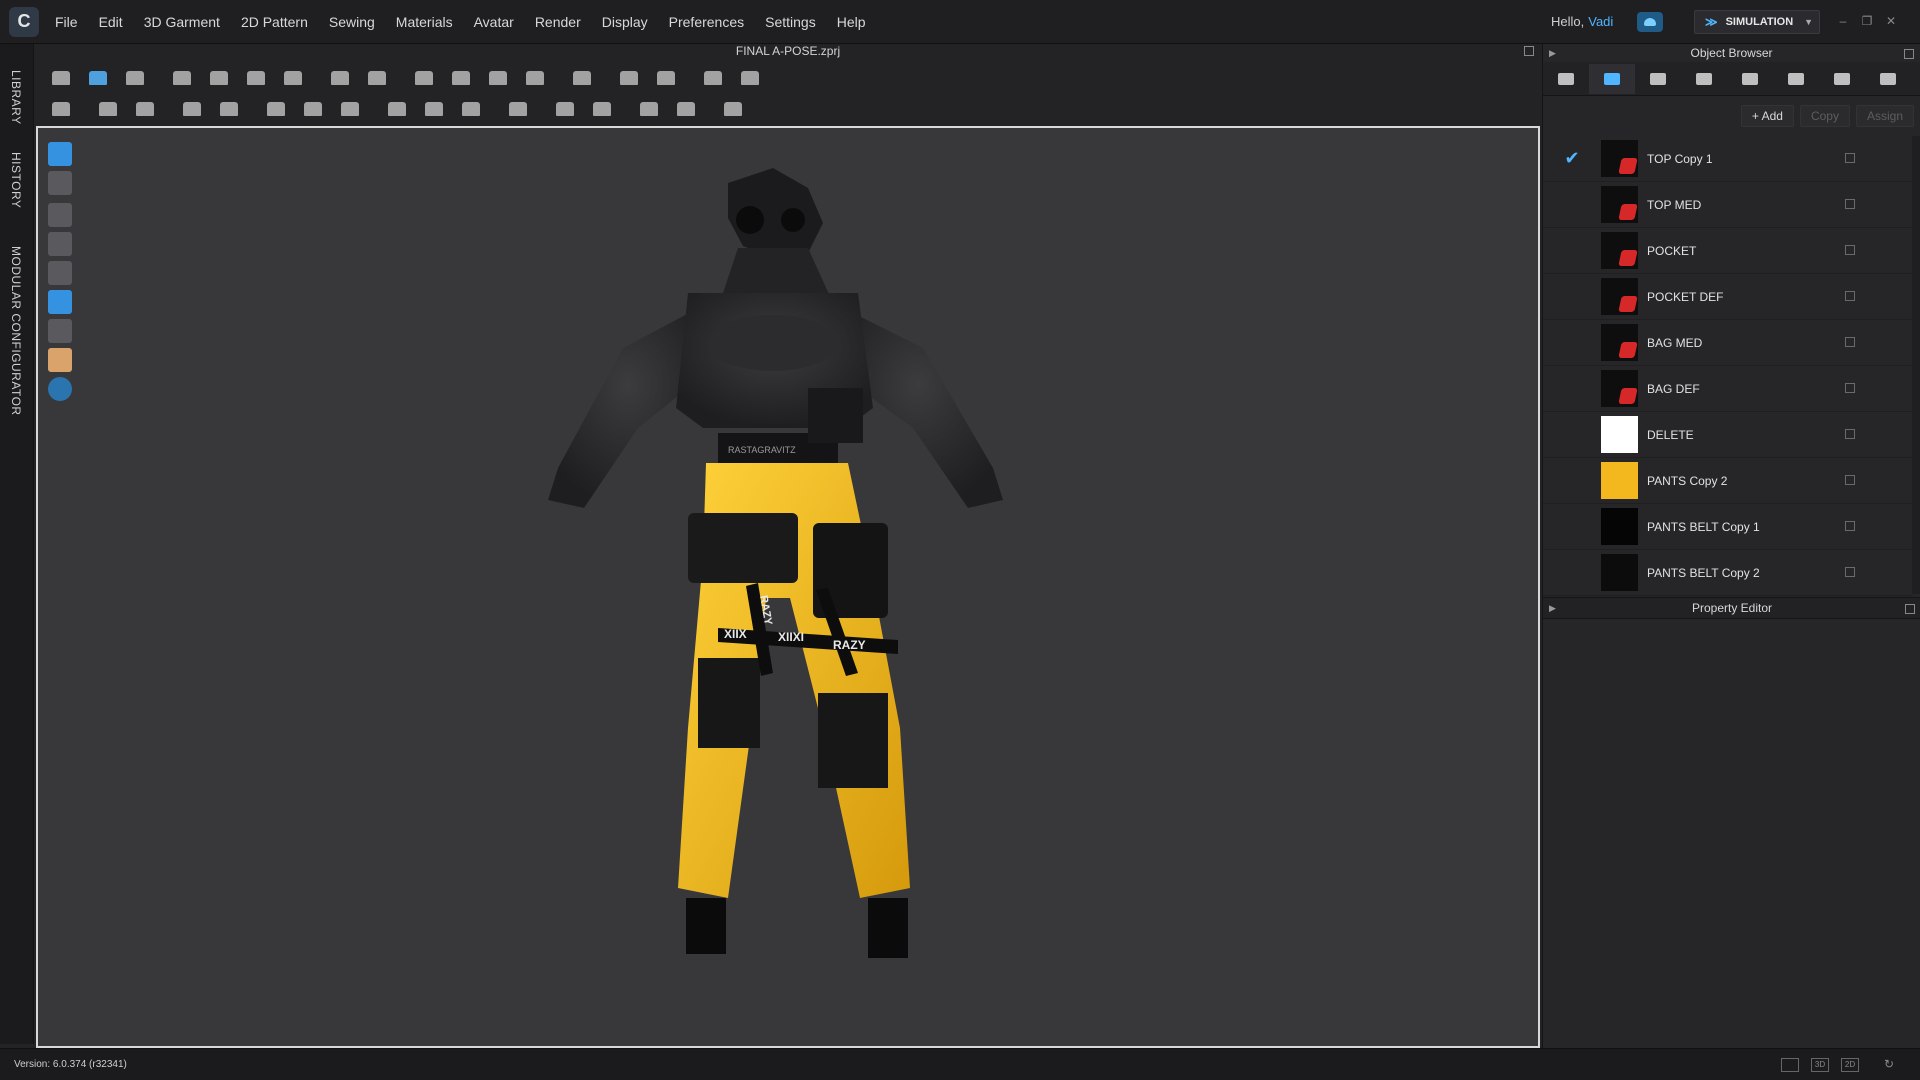  What do you see at coordinates (1658, 79) in the screenshot?
I see `tab-button-icon` at bounding box center [1658, 79].